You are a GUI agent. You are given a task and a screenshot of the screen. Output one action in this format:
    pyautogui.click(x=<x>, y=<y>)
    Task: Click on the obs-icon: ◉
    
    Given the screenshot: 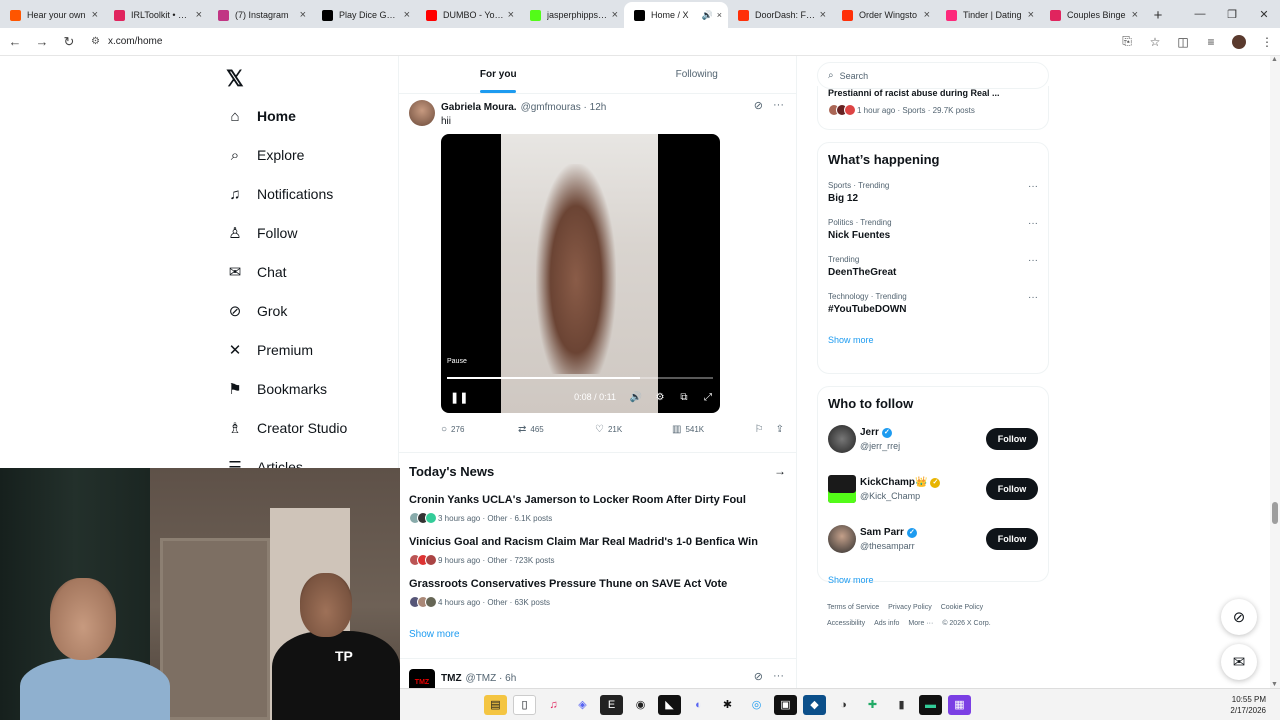 What is the action you would take?
    pyautogui.click(x=640, y=705)
    